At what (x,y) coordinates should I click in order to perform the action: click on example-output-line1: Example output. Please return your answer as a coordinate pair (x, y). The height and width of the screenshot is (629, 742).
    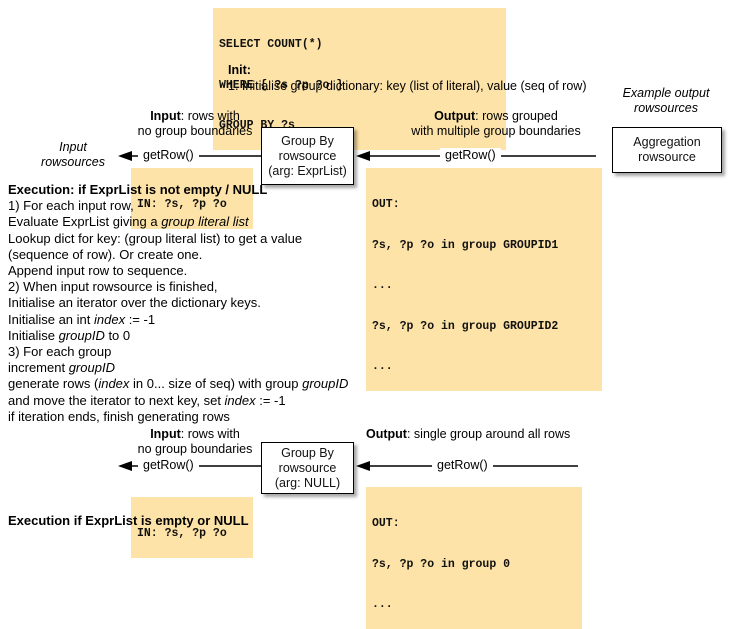
    Looking at the image, I should click on (666, 93).